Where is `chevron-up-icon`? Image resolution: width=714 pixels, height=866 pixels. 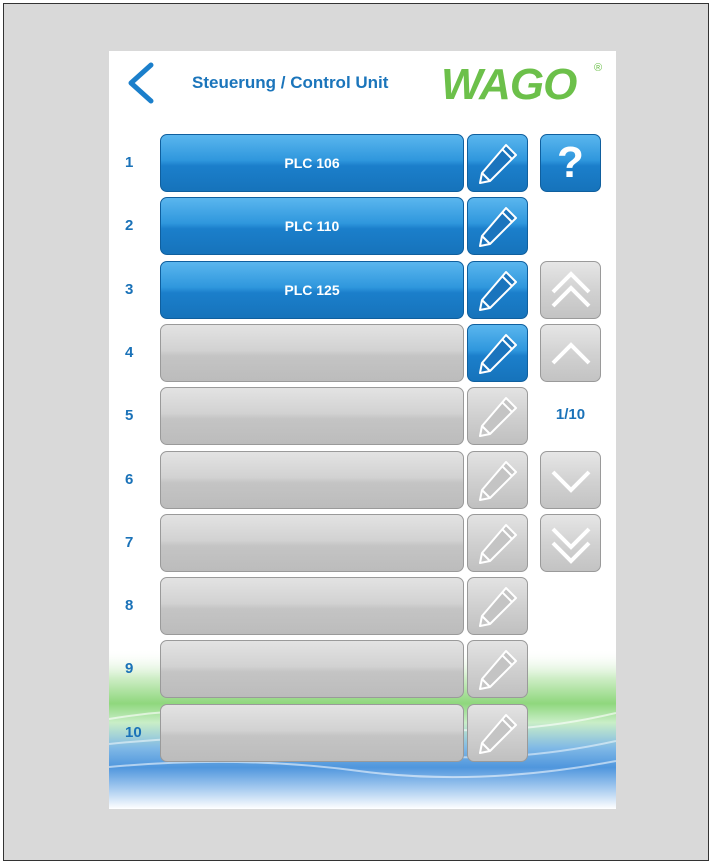
chevron-up-icon is located at coordinates (571, 353).